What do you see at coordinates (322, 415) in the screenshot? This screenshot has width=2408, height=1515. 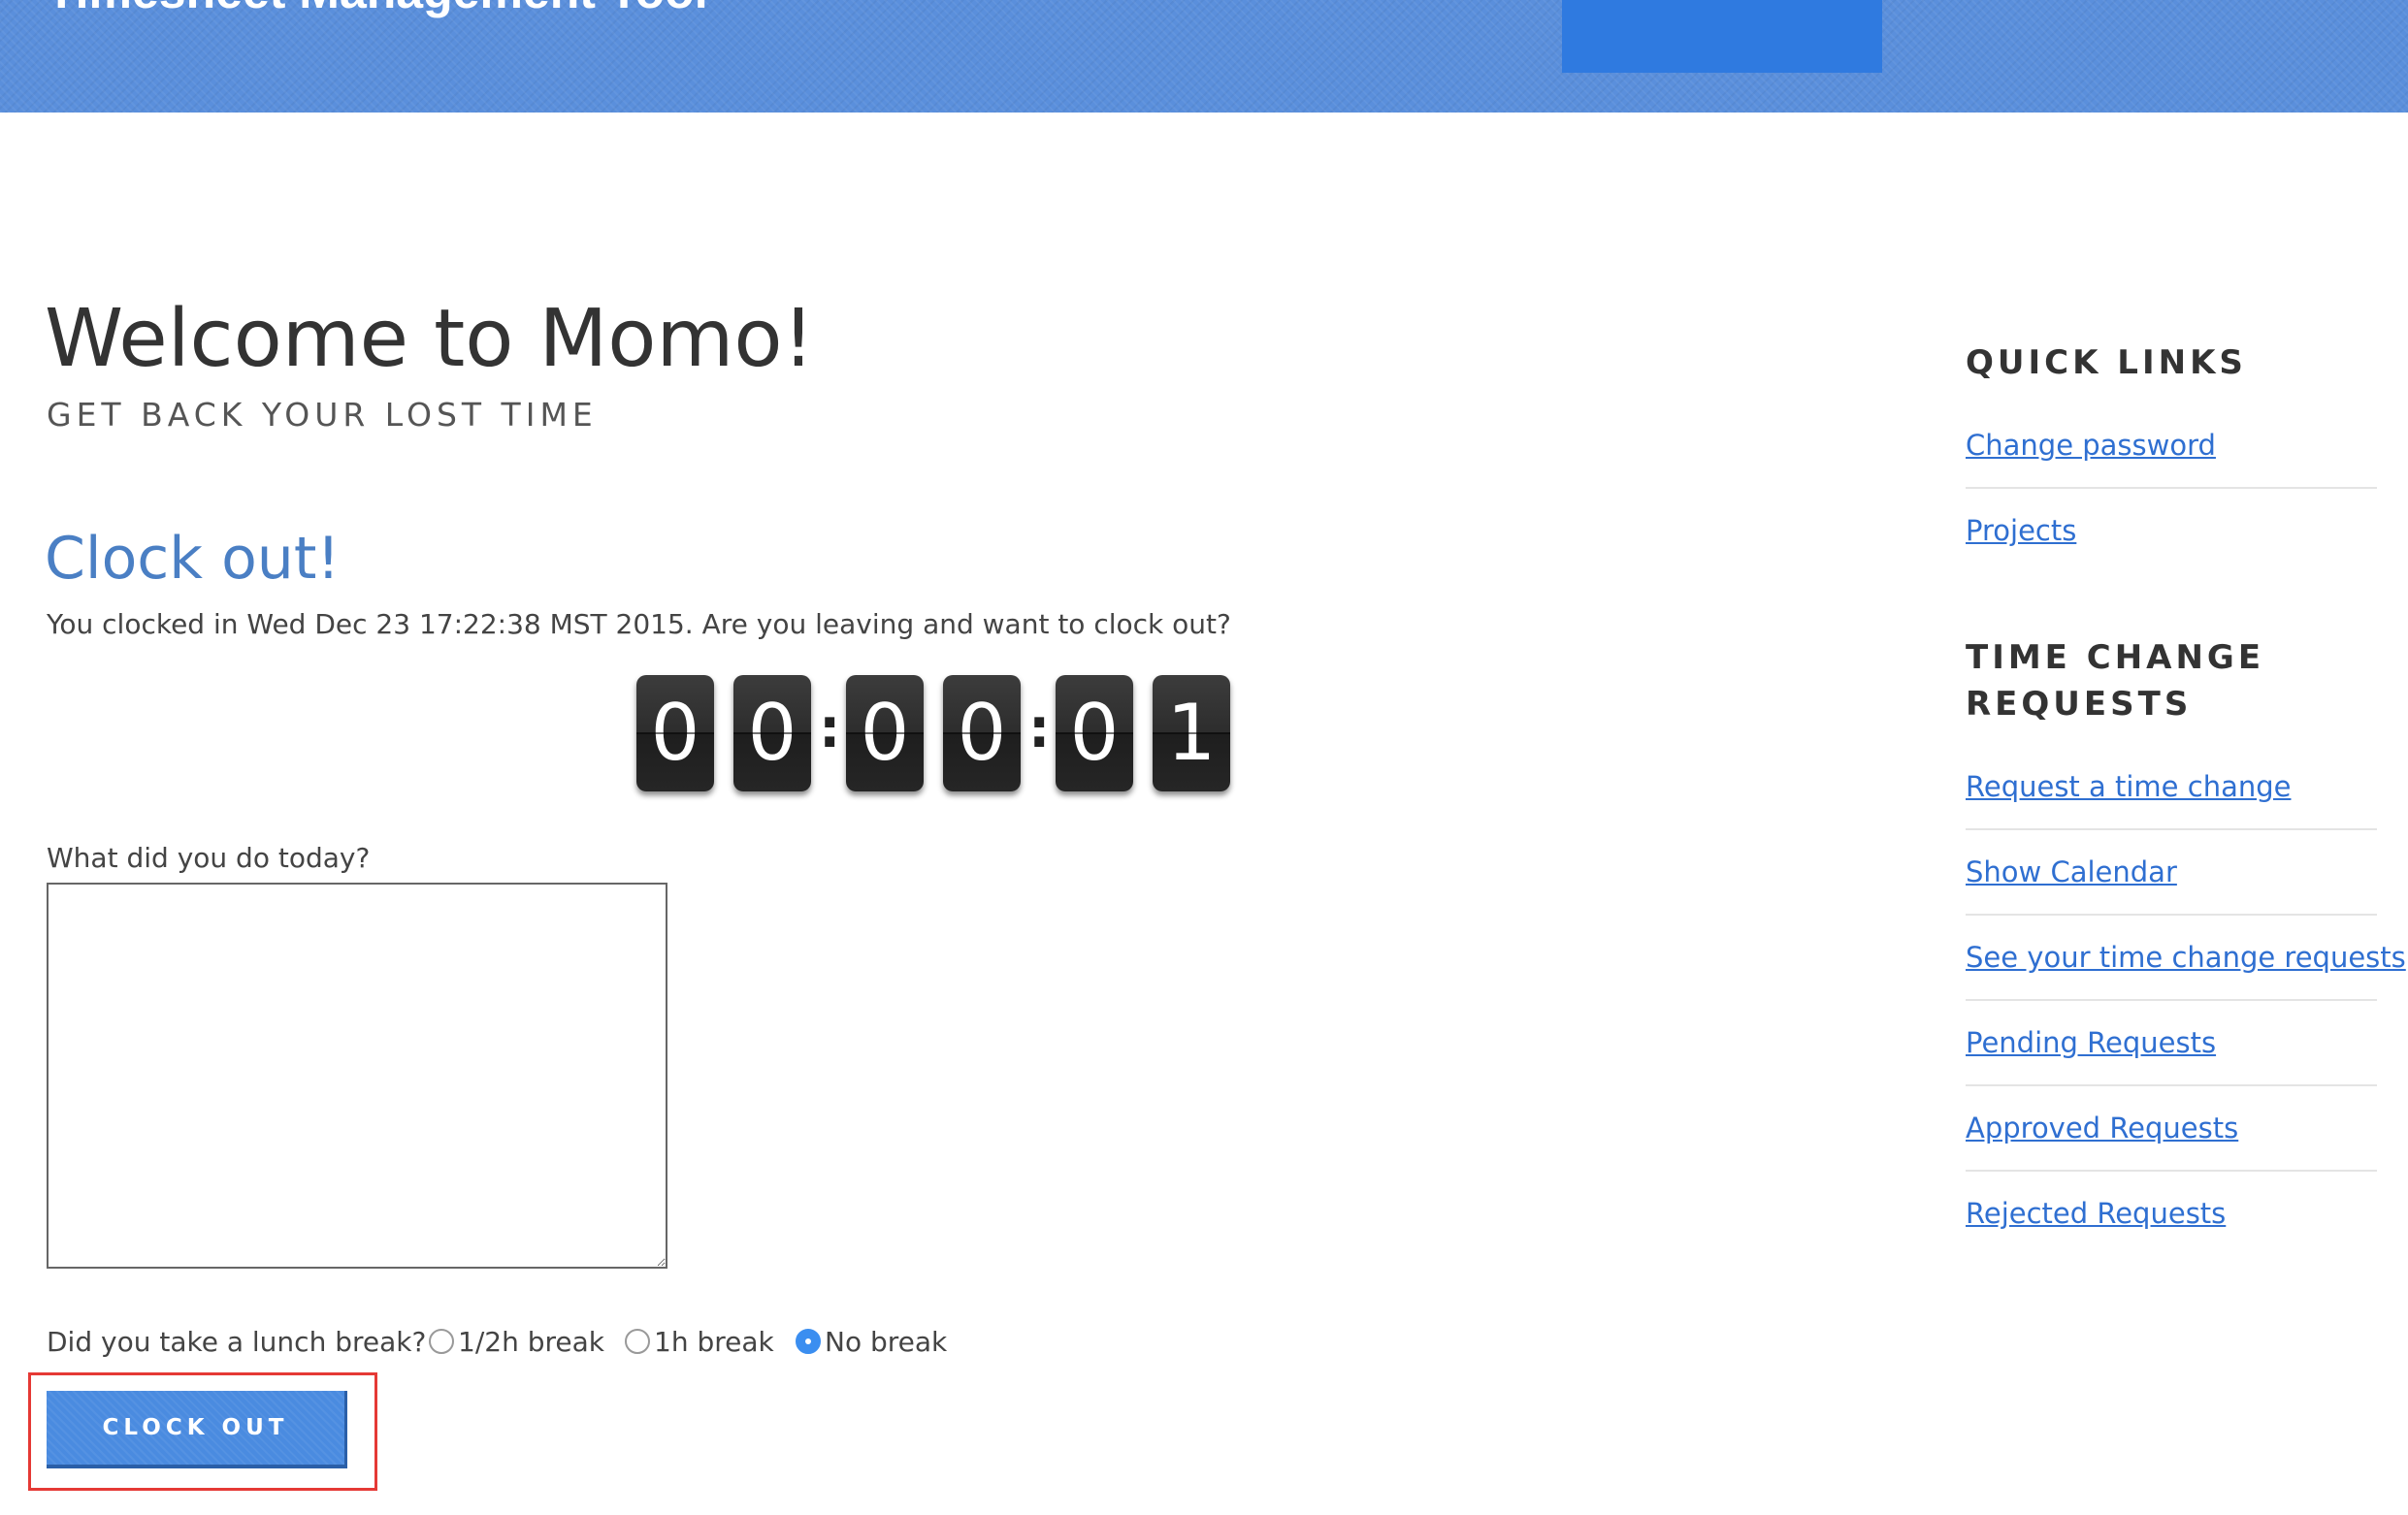 I see `page-subtitle: GET BACK YOUR LOST TIME` at bounding box center [322, 415].